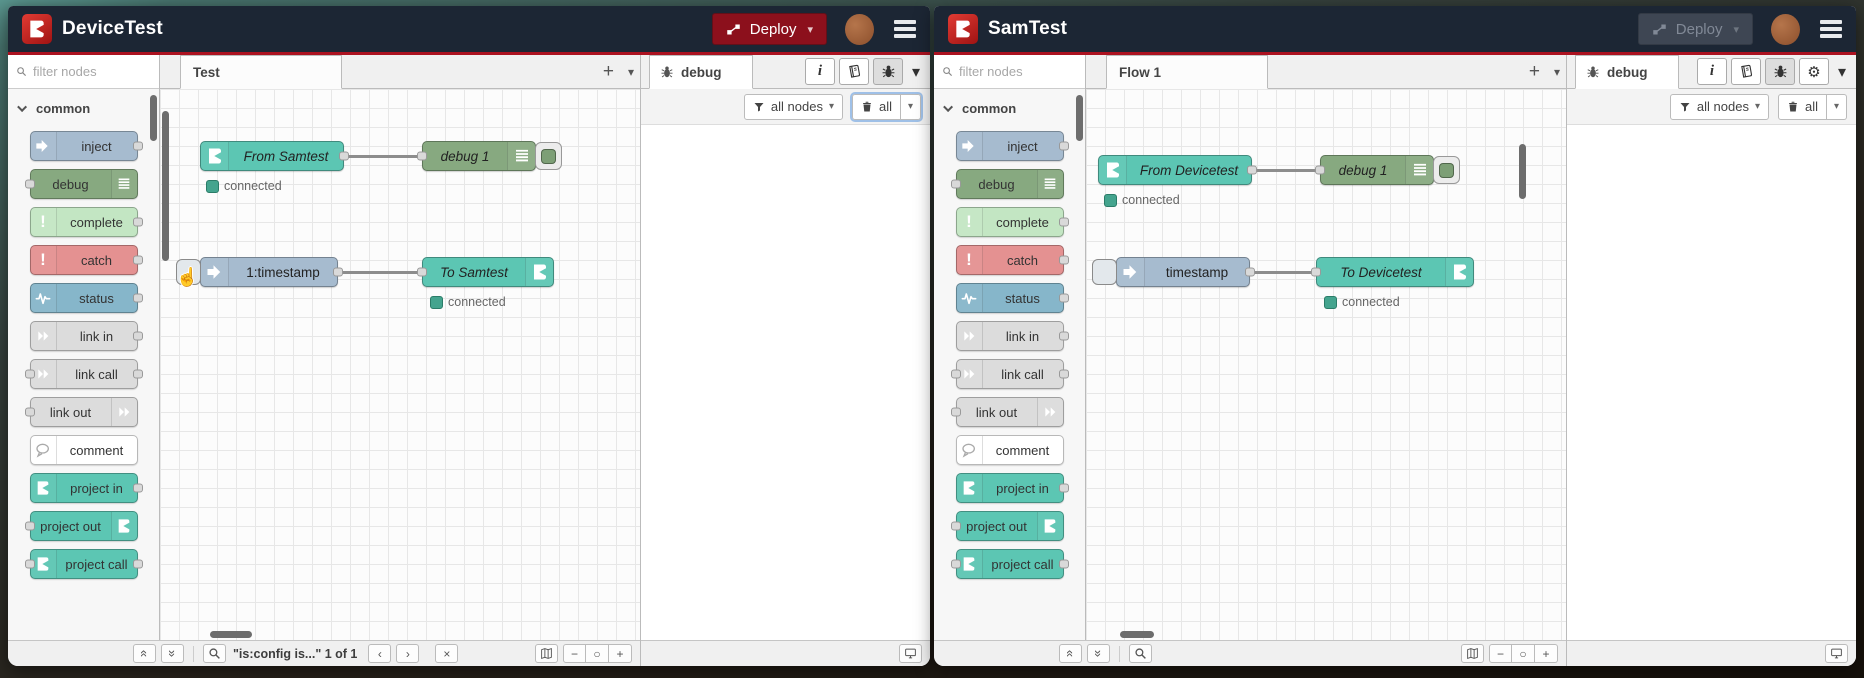 The width and height of the screenshot is (1864, 678). I want to click on deploy-button-disabled: Deploy ▾, so click(1695, 29).